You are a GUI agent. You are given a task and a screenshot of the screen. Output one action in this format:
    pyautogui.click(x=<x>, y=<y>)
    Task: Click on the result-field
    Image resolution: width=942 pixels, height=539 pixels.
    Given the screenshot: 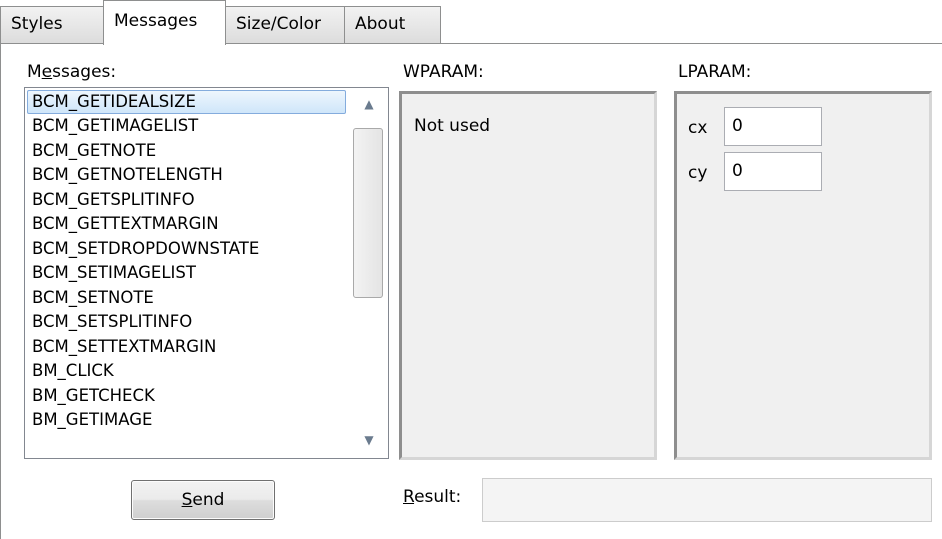 What is the action you would take?
    pyautogui.click(x=707, y=500)
    